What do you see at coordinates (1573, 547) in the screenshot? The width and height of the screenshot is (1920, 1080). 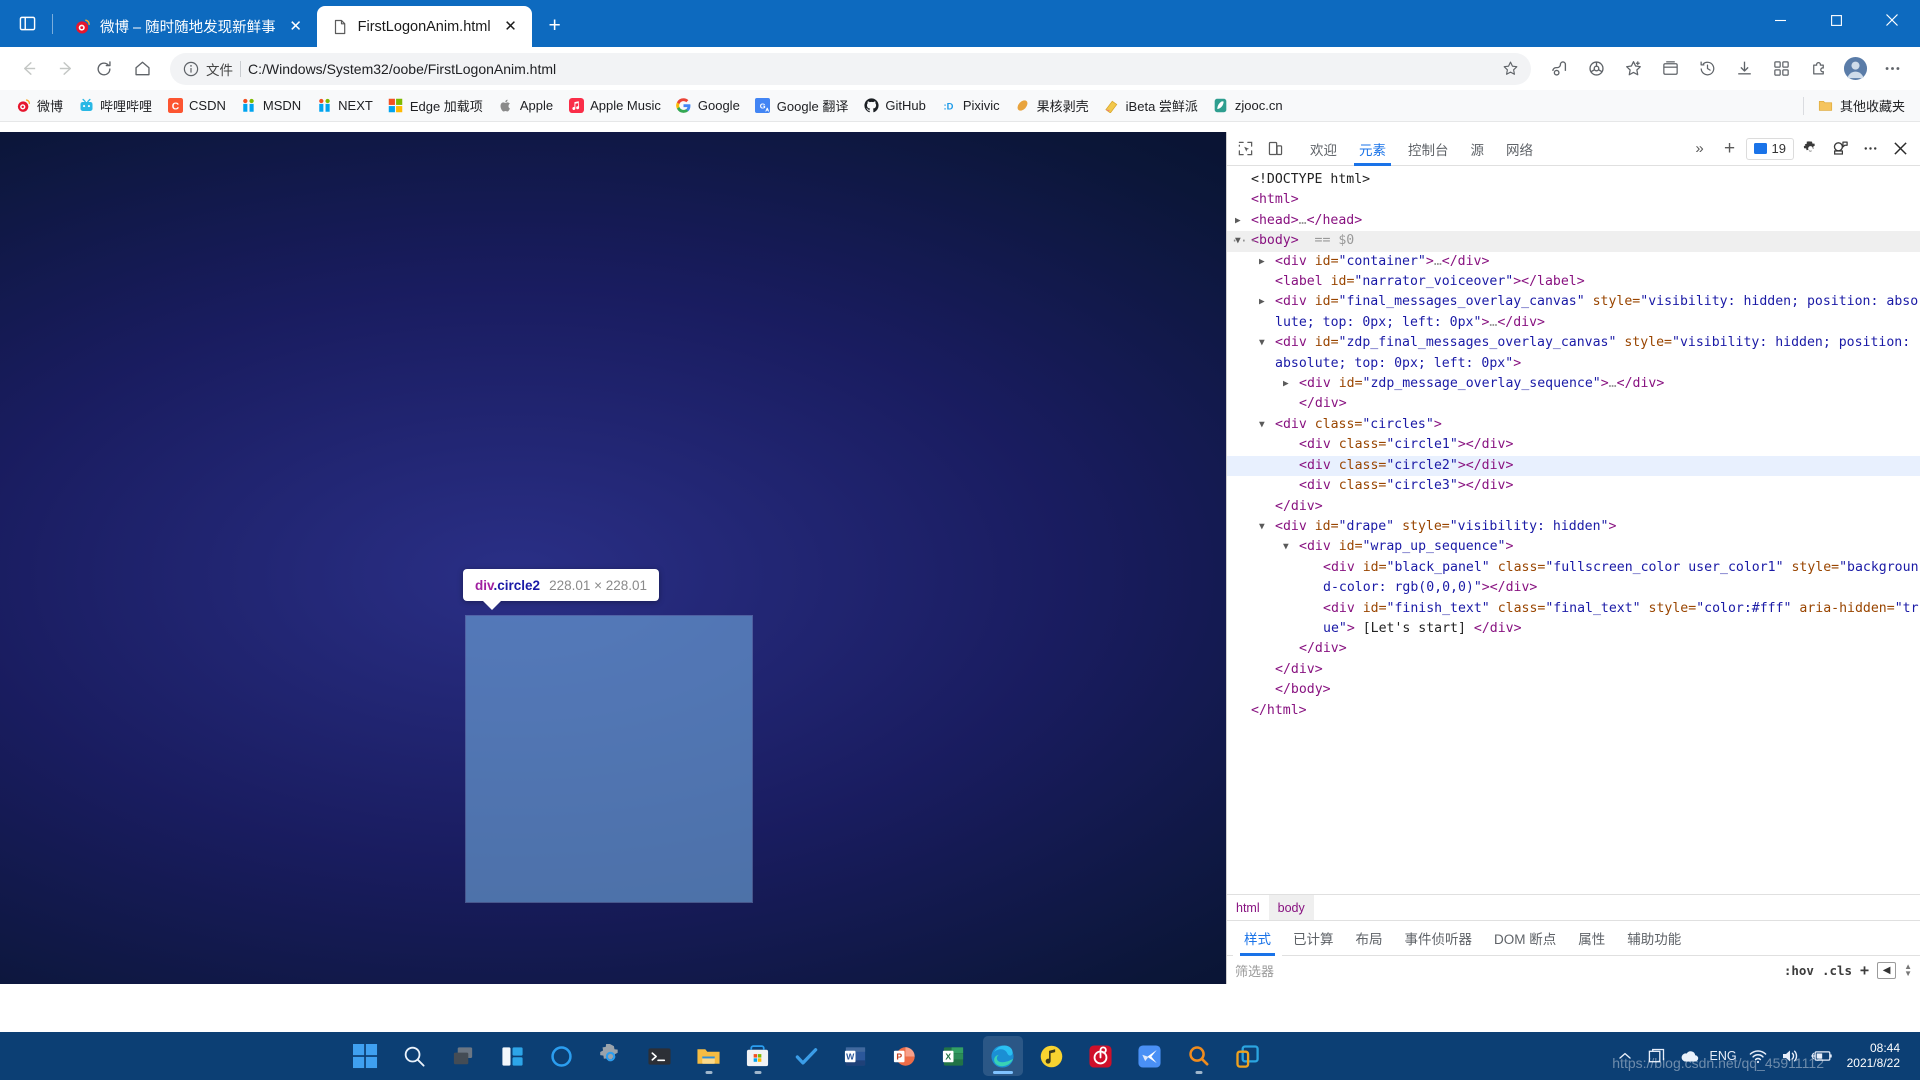 I see `dom-node-row: ▼ <div id="wrap_up_sequence">` at bounding box center [1573, 547].